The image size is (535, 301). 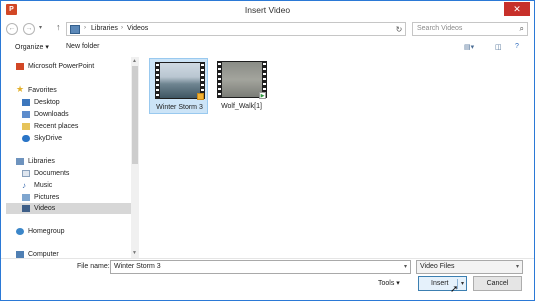 I want to click on desktop-icon, so click(x=26, y=102).